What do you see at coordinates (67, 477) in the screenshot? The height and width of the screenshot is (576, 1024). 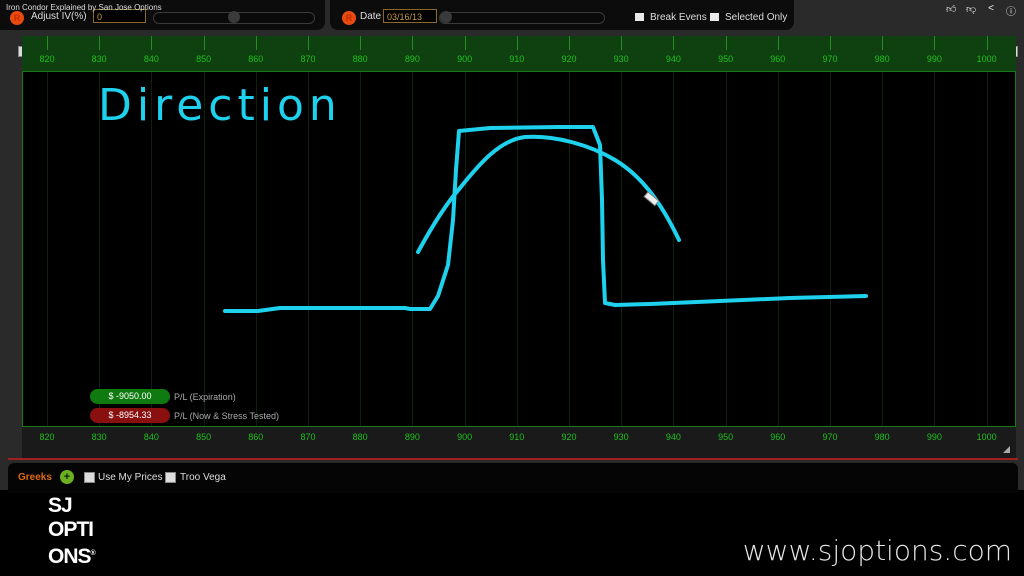 I see `add-greek-button: +` at bounding box center [67, 477].